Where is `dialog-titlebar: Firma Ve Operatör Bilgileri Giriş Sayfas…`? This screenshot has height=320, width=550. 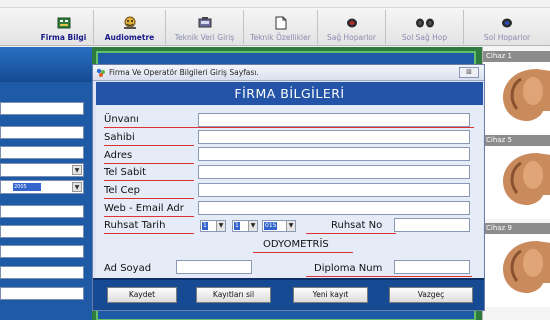 dialog-titlebar: Firma Ve Operatör Bilgileri Giriş Sayfas… is located at coordinates (288, 73).